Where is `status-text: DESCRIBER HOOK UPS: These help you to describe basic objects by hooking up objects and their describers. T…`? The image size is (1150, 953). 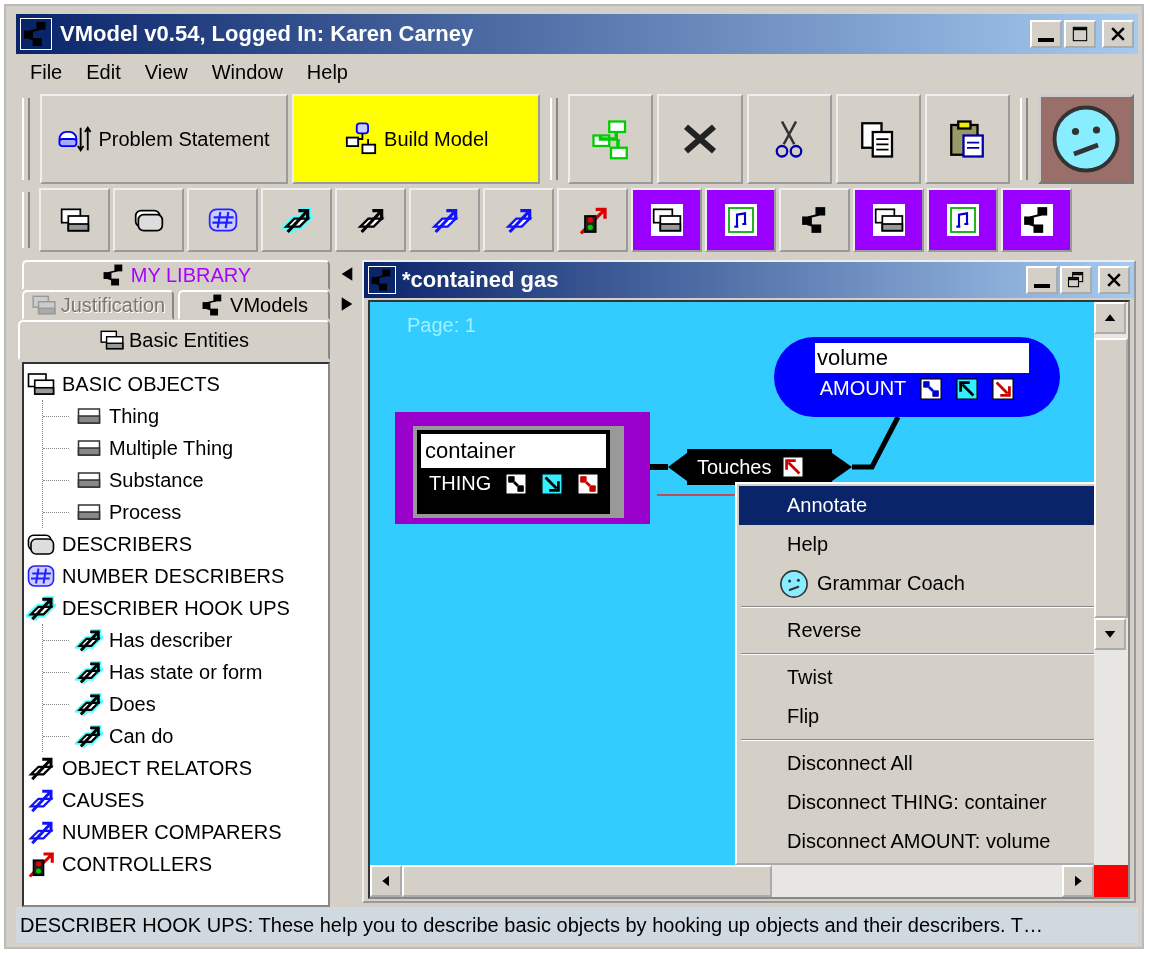
status-text: DESCRIBER HOOK UPS: These help you to describe basic objects by hooking up objects and their describers. T… is located at coordinates (532, 925).